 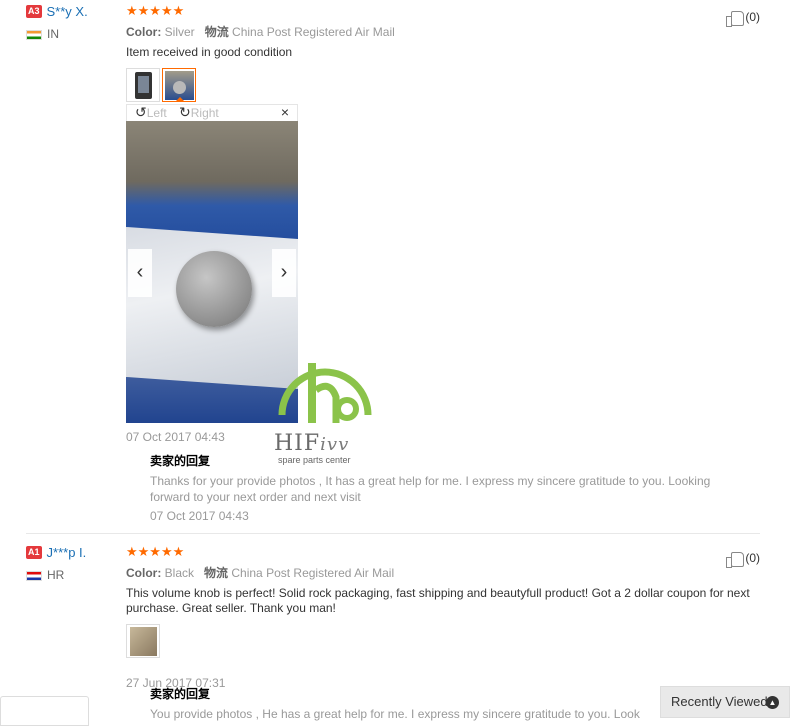 I want to click on buyer-level-badge: A1, so click(x=34, y=553).